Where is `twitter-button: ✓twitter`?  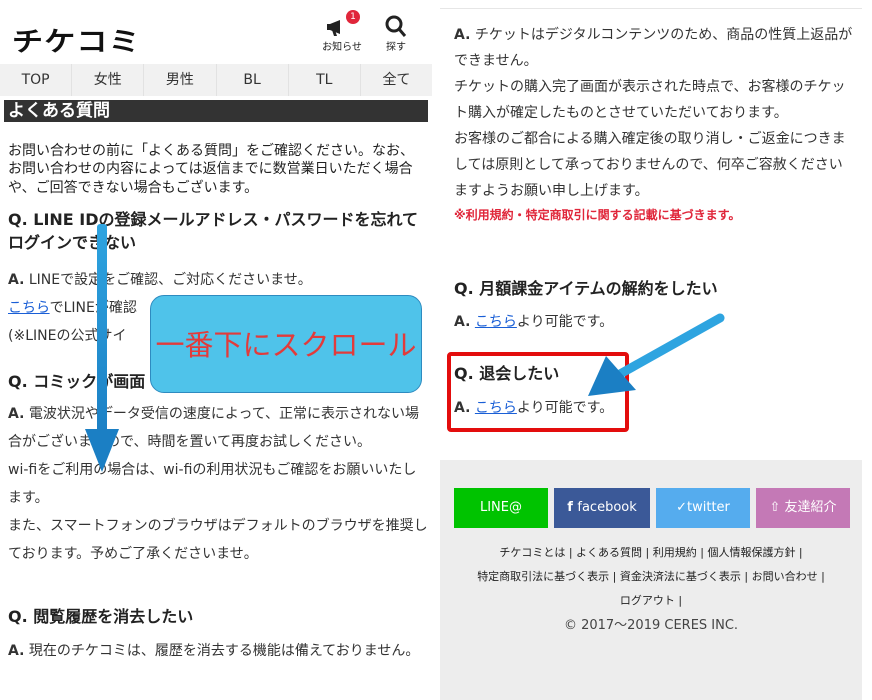
twitter-button: ✓twitter is located at coordinates (703, 508).